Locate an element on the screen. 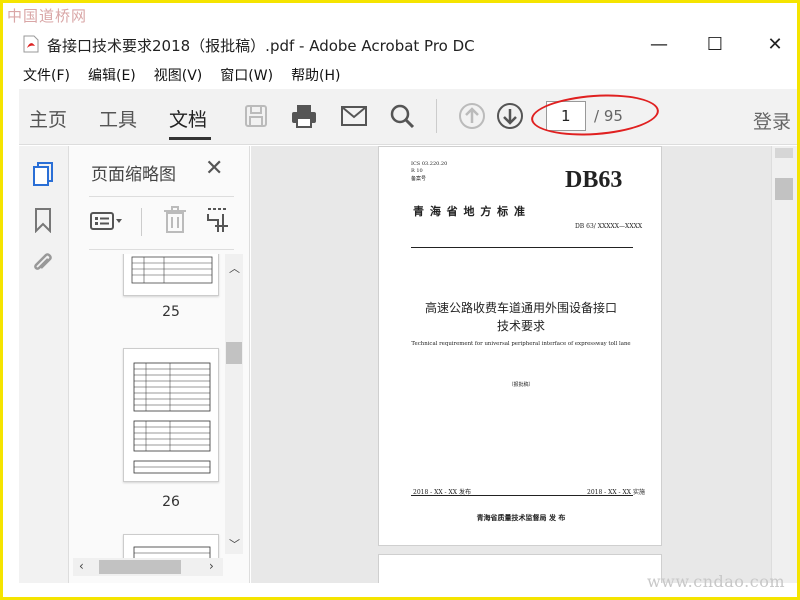 The height and width of the screenshot is (600, 800). print-icon is located at coordinates (304, 116).